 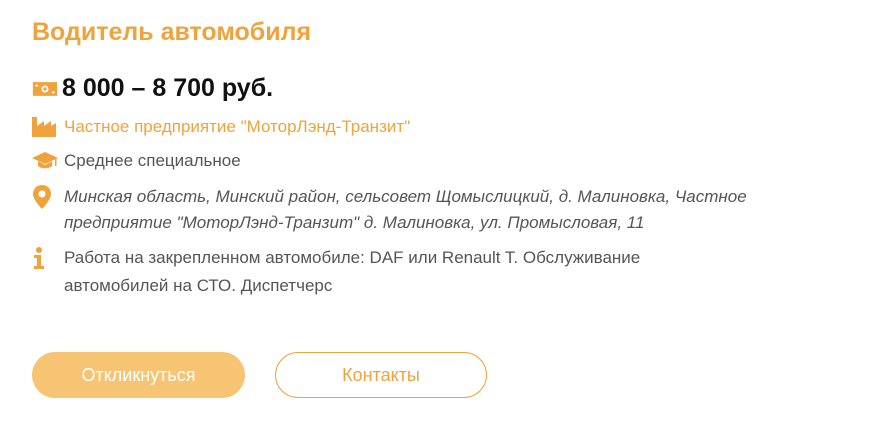 I want to click on money-icon, so click(x=45, y=89).